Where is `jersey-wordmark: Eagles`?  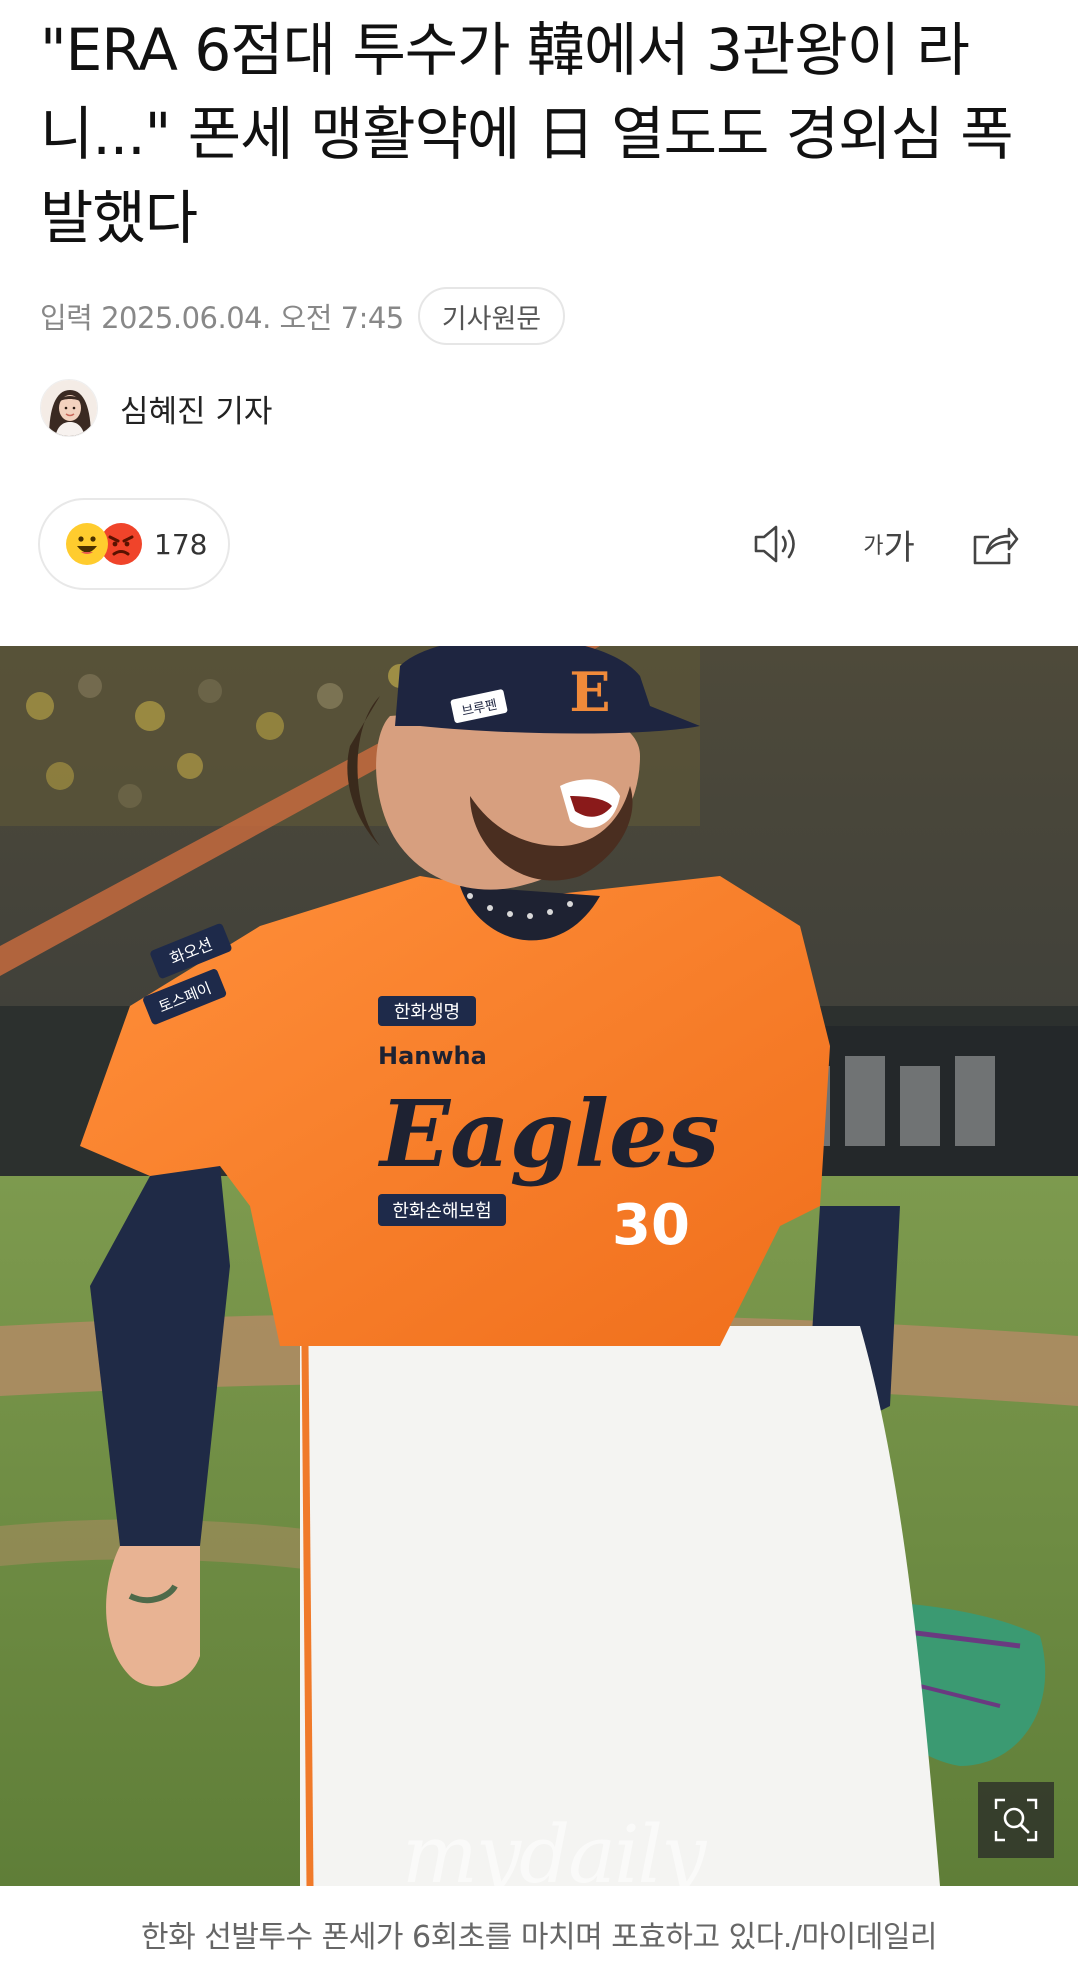 jersey-wordmark: Eagles is located at coordinates (548, 1134).